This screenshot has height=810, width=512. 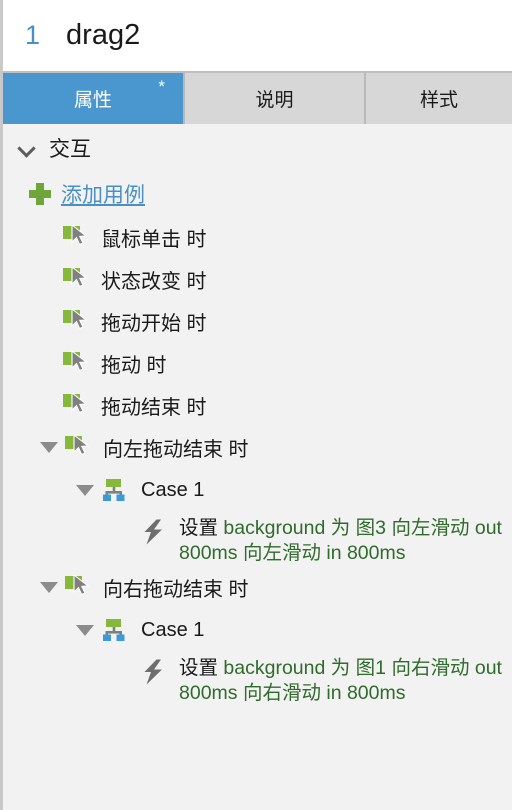 I want to click on event-label: 鼠标单击 时, so click(x=154, y=239).